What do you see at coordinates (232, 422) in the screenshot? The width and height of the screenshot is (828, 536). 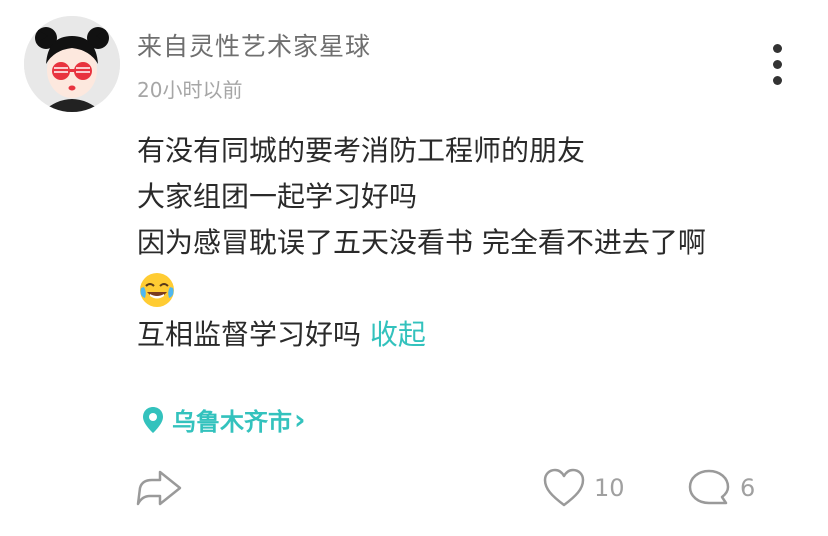 I see `location-label: 乌鲁木齐市` at bounding box center [232, 422].